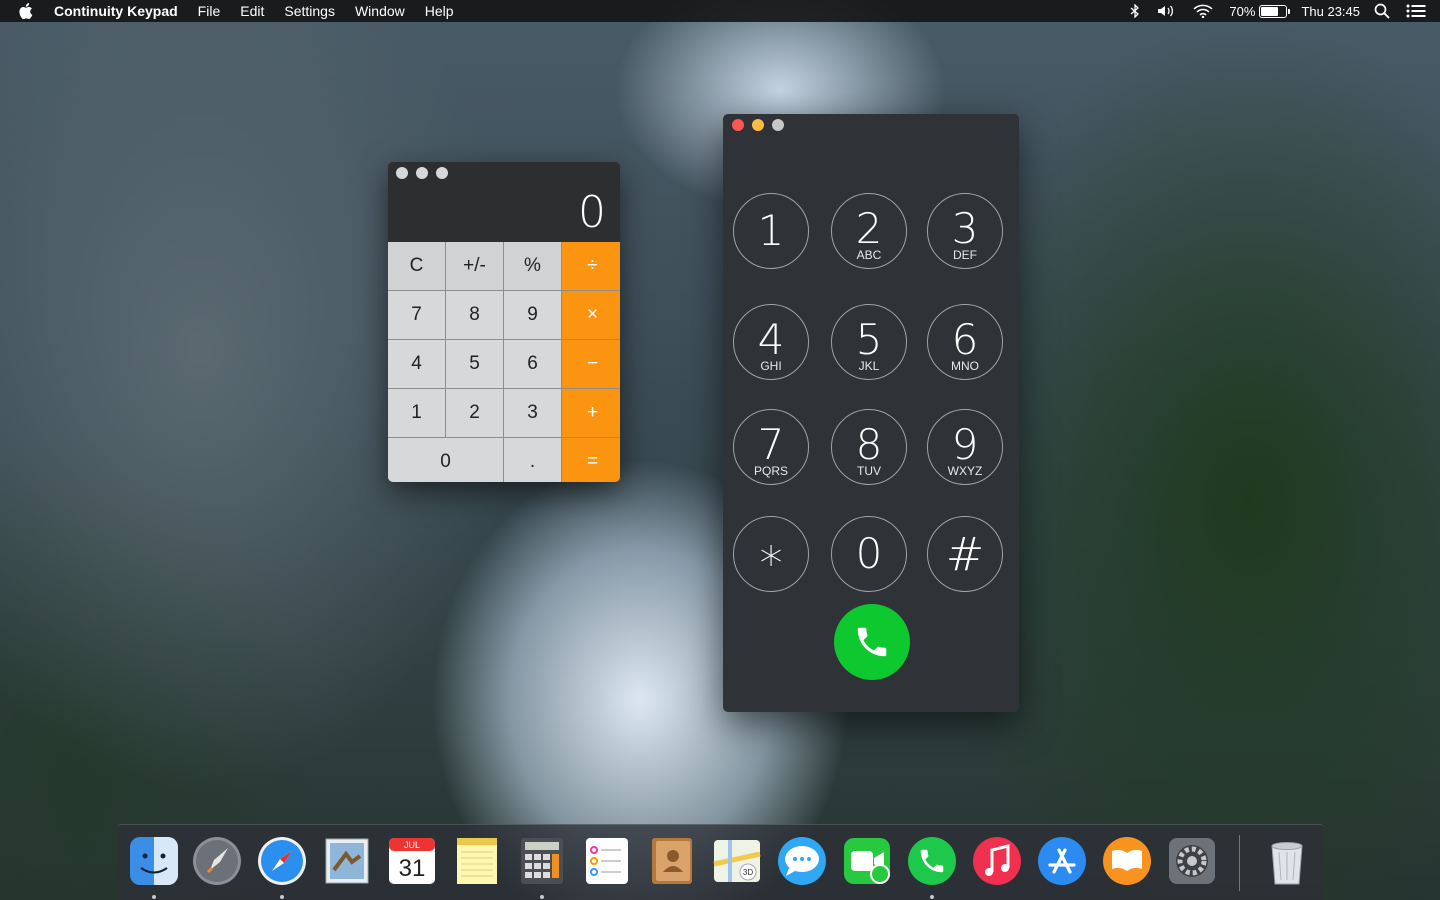 The width and height of the screenshot is (1440, 900). Describe the element at coordinates (474, 315) in the screenshot. I see `calc-key-5: 8` at that location.